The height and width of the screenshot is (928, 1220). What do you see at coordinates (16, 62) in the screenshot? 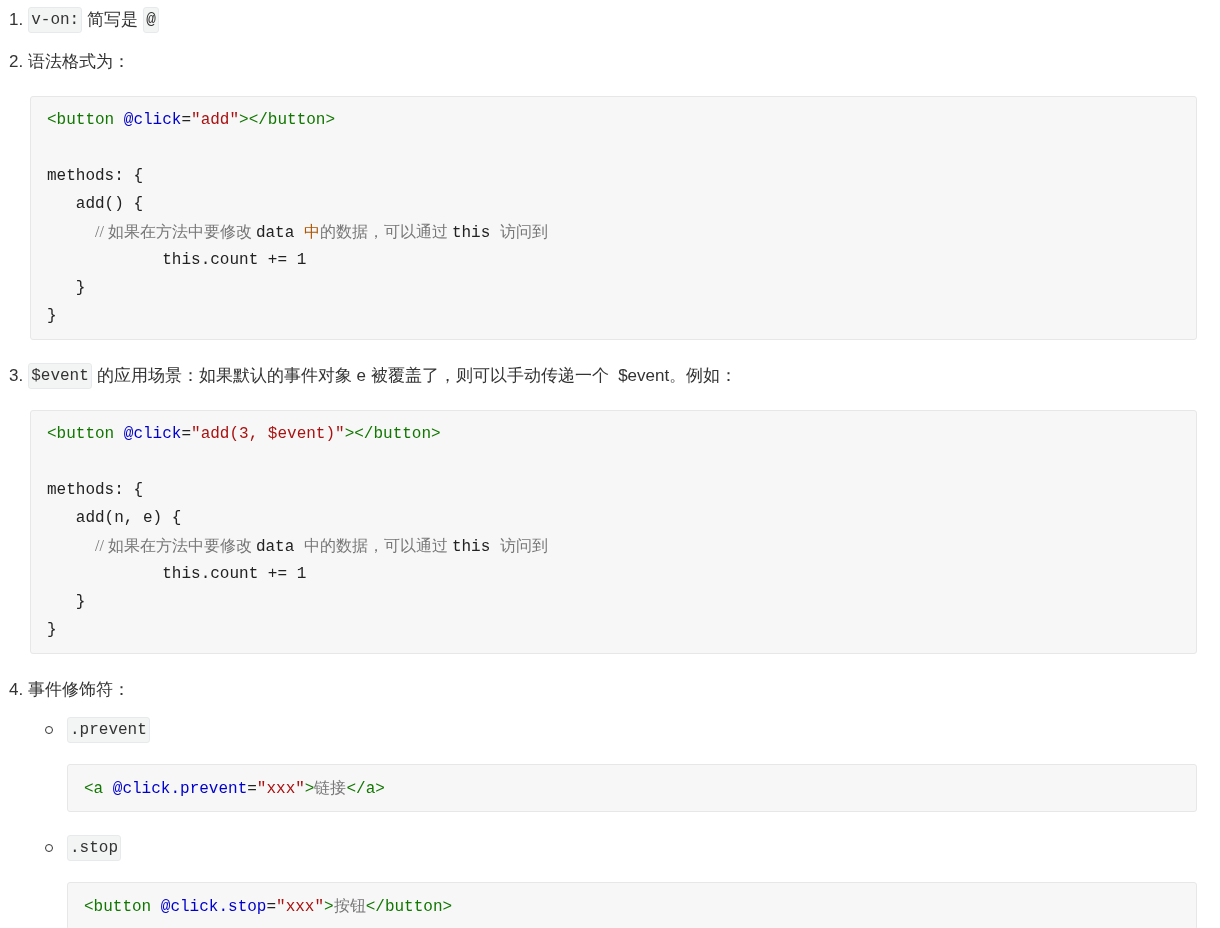
I see `list-number: 2.` at bounding box center [16, 62].